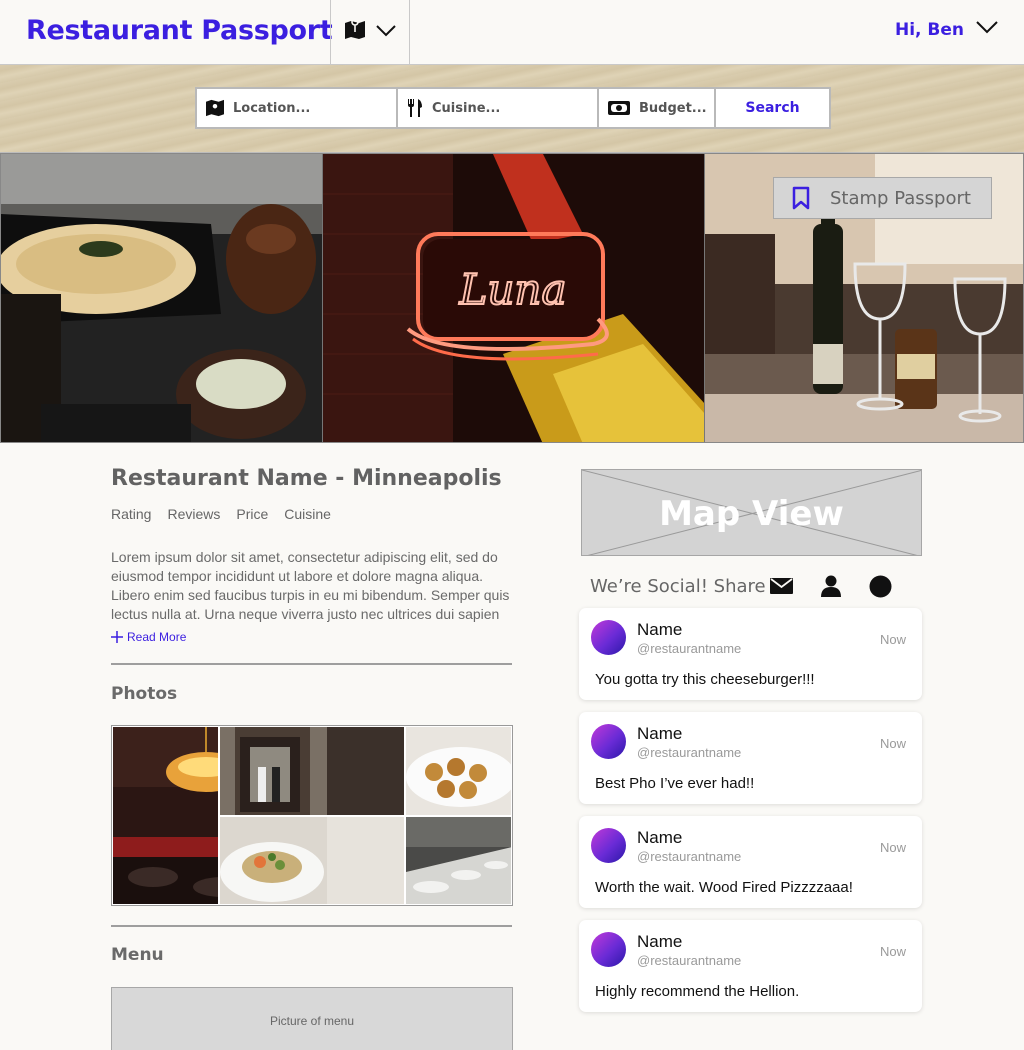 This screenshot has height=1050, width=1024. I want to click on search-button: Search, so click(772, 108).